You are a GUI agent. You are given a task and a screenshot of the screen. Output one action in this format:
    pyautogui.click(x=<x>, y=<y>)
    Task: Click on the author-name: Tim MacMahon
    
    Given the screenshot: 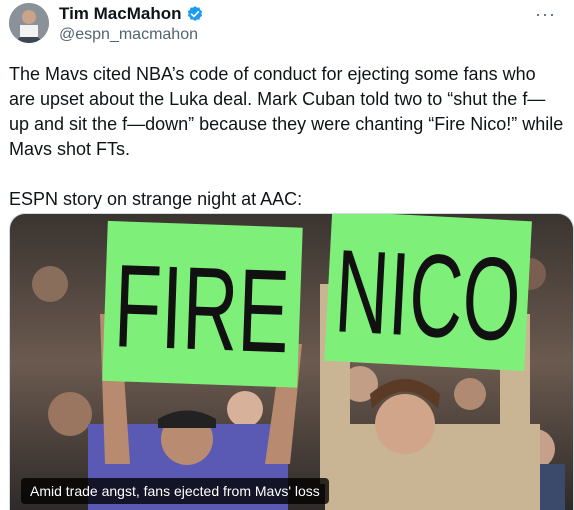 What is the action you would take?
    pyautogui.click(x=120, y=14)
    